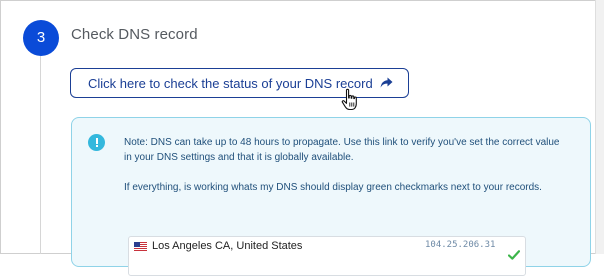 The image size is (604, 276). Describe the element at coordinates (96, 142) in the screenshot. I see `info-icon` at that location.